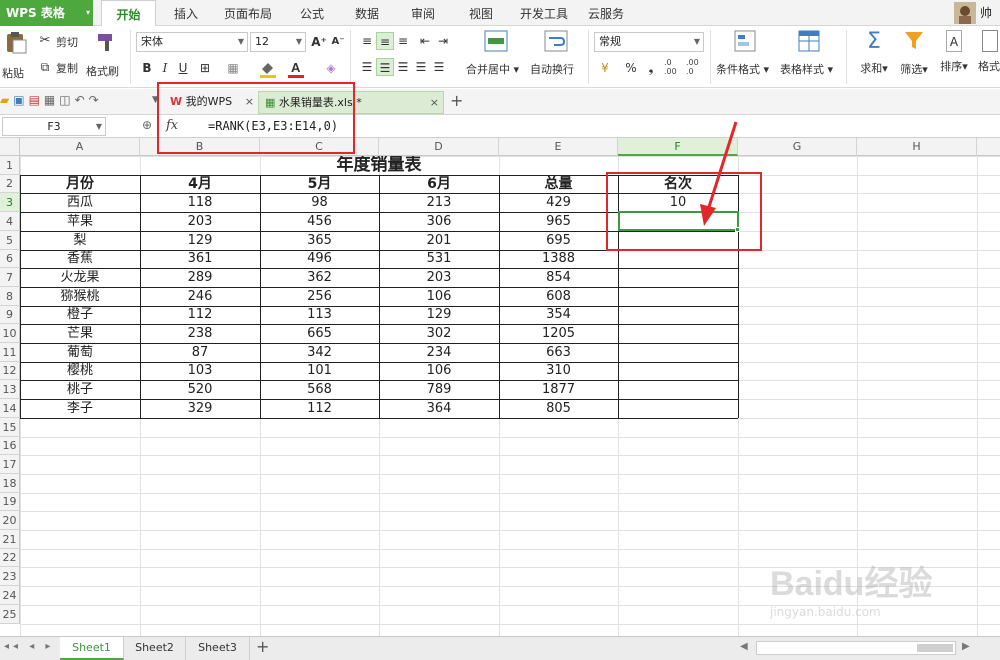  Describe the element at coordinates (558, 333) in the screenshot. I see `table-cell: 1205` at that location.